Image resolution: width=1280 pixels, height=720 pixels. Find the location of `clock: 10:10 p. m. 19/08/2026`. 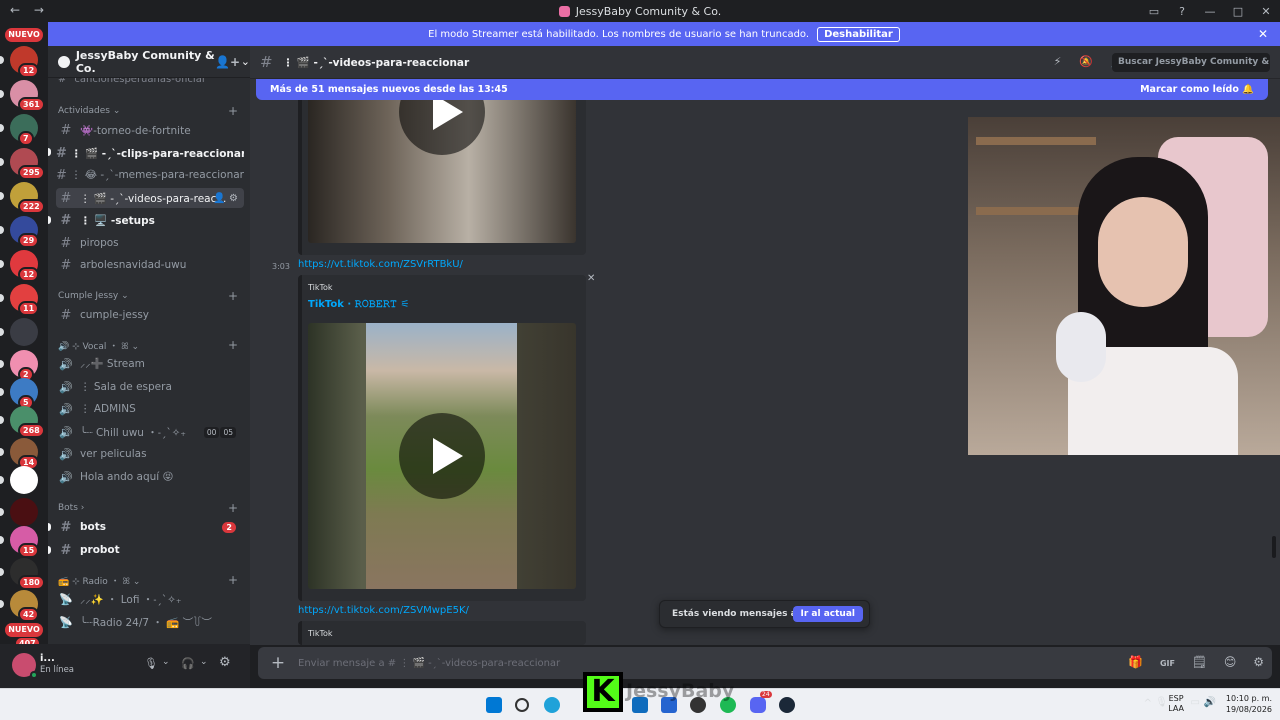

clock: 10:10 p. m. 19/08/2026 is located at coordinates (1249, 704).